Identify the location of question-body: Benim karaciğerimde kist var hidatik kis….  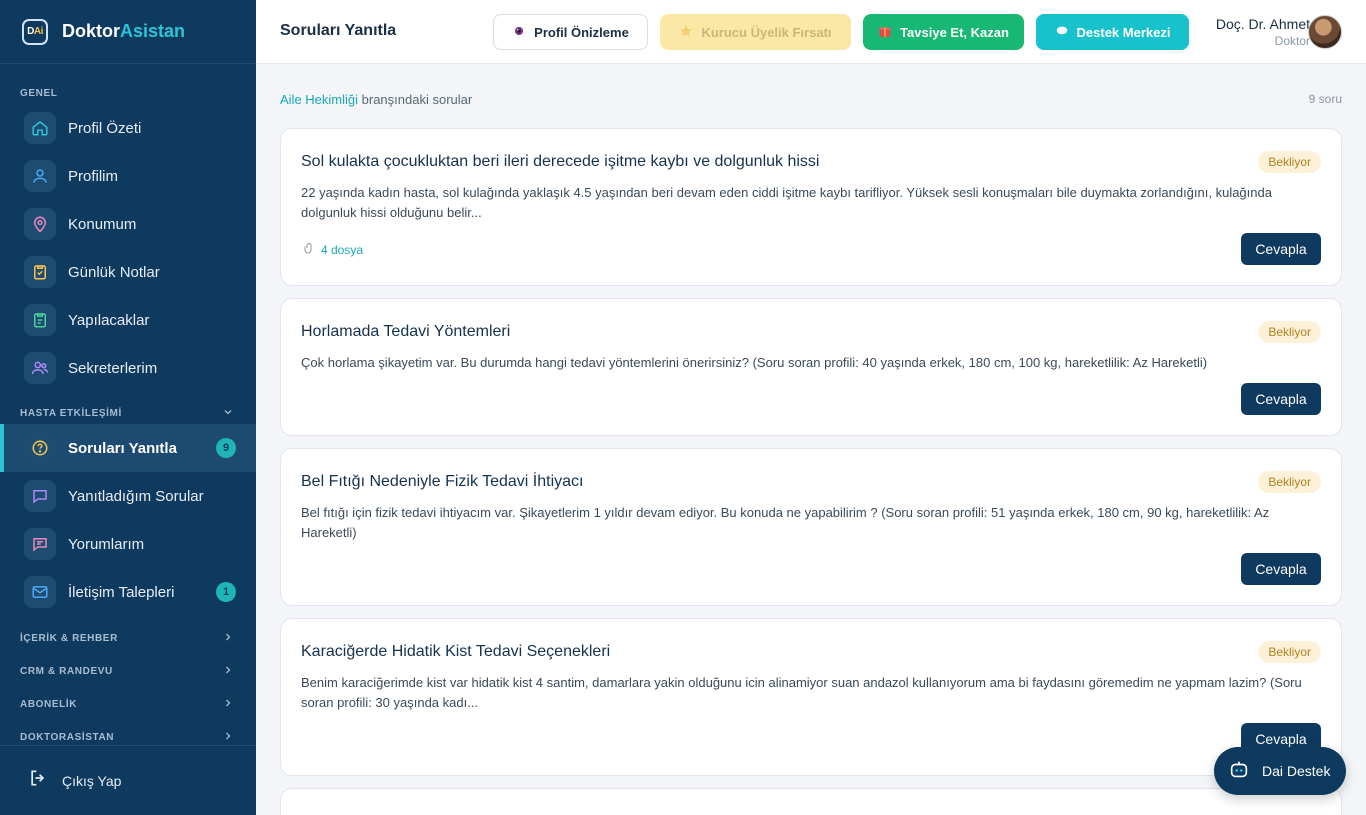
(801, 692).